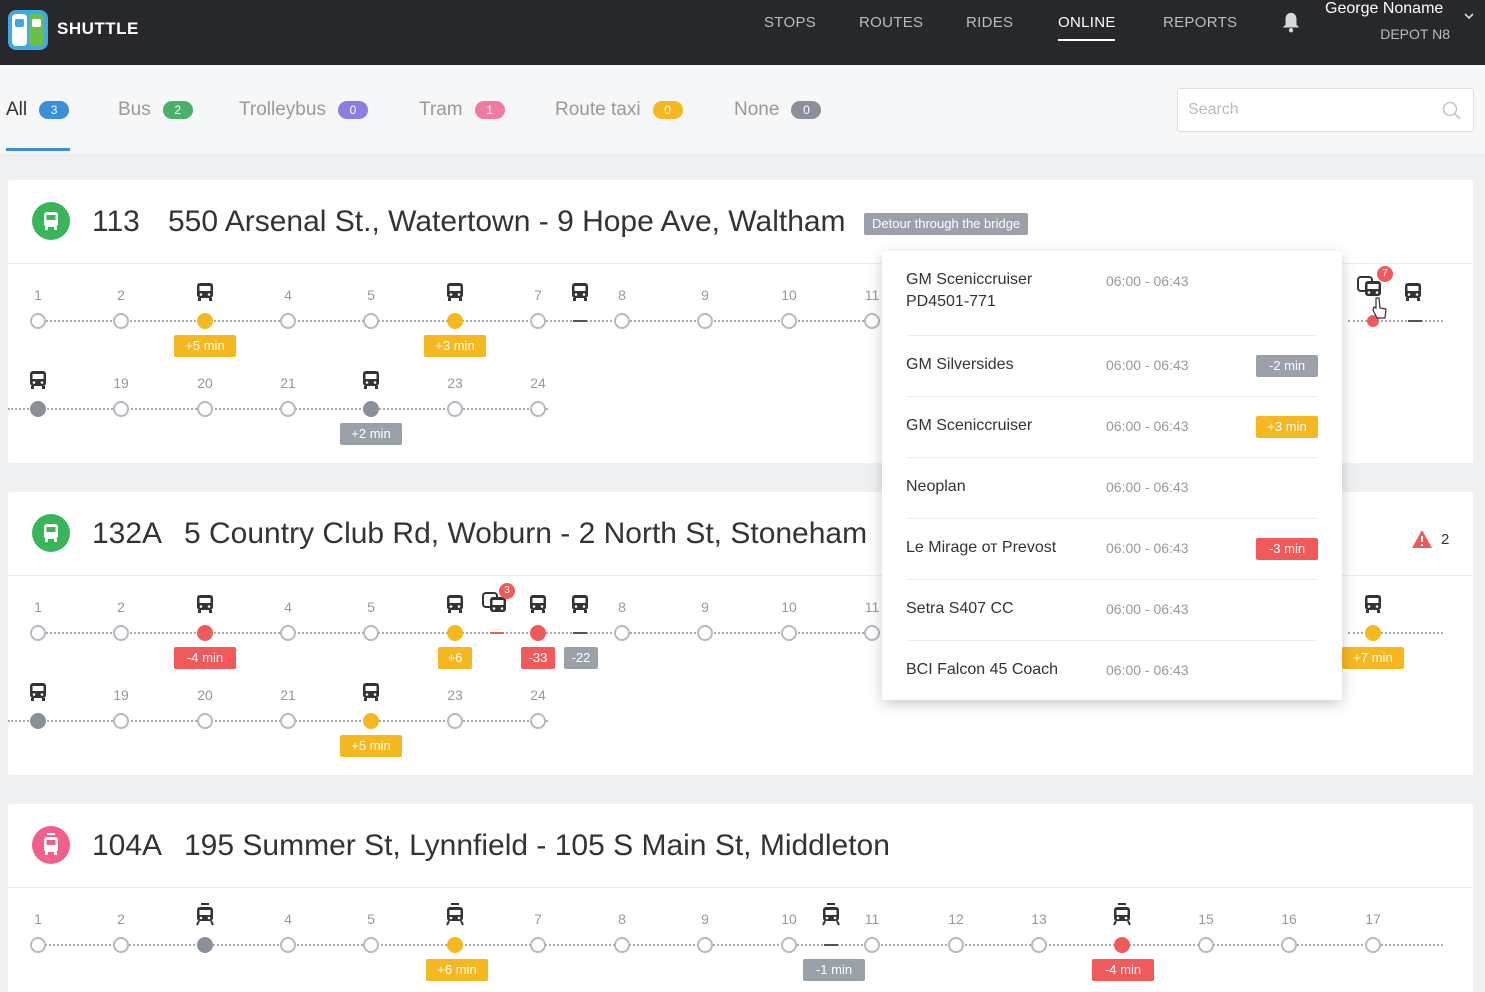 The height and width of the screenshot is (992, 1485). I want to click on nav-stops: STOPS, so click(790, 22).